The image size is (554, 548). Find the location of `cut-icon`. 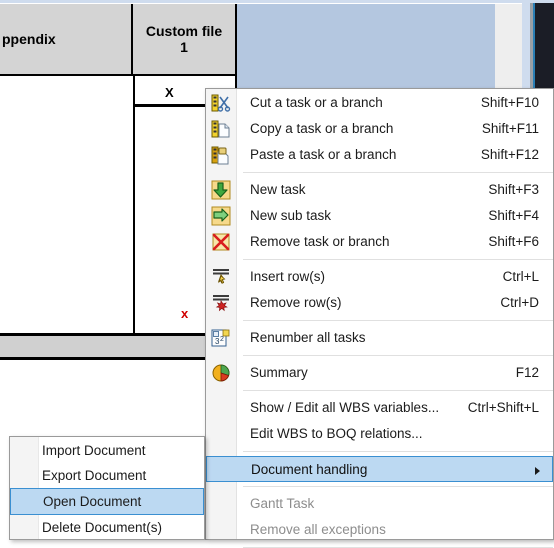

cut-icon is located at coordinates (221, 103).